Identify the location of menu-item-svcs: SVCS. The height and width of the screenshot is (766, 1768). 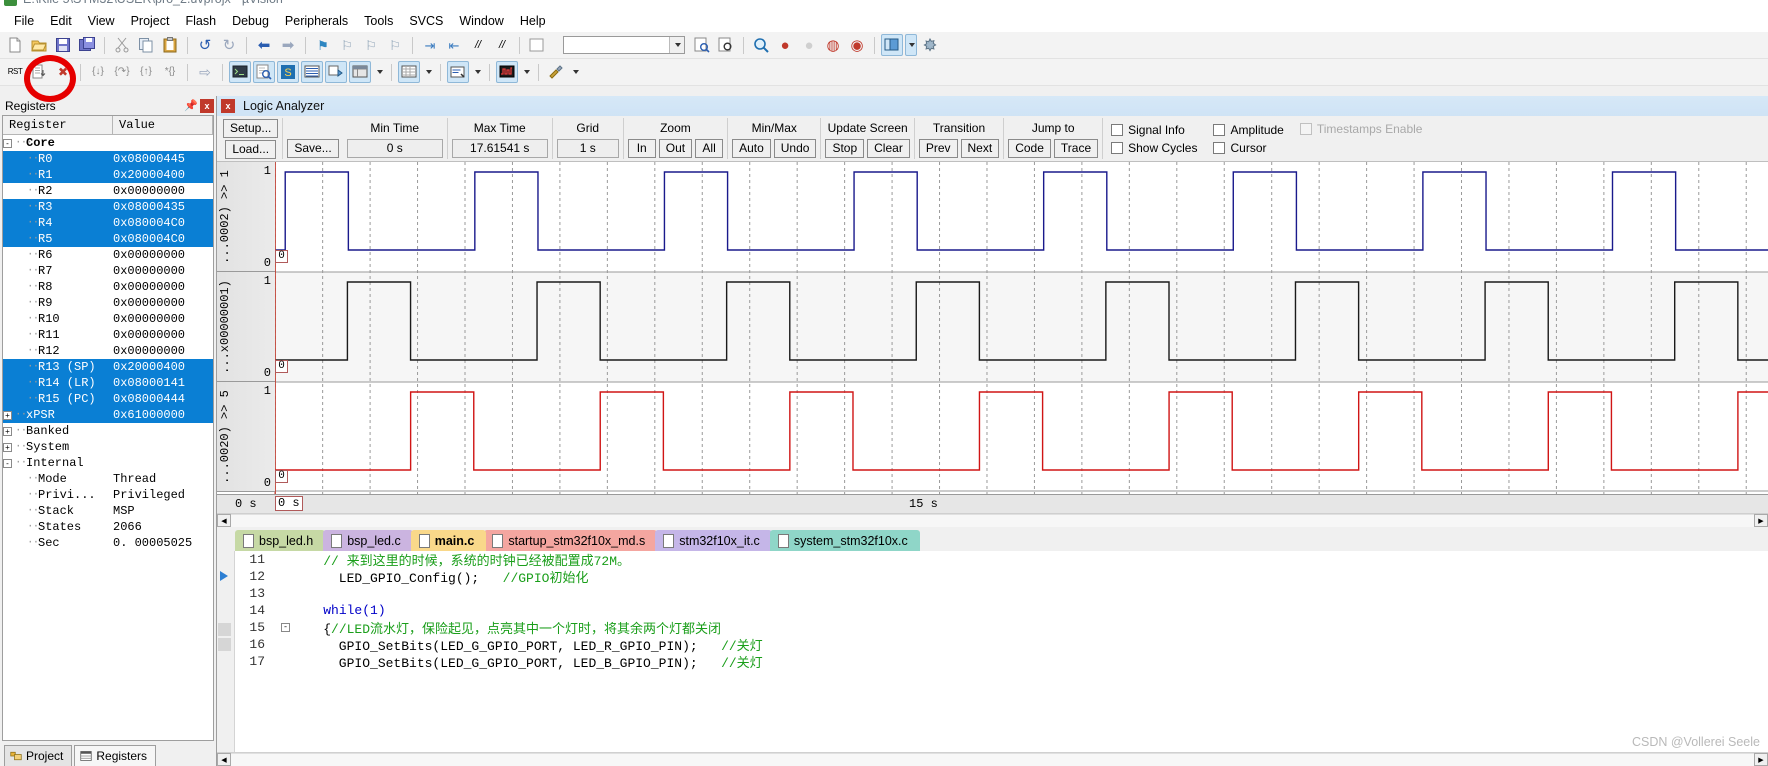
(426, 21).